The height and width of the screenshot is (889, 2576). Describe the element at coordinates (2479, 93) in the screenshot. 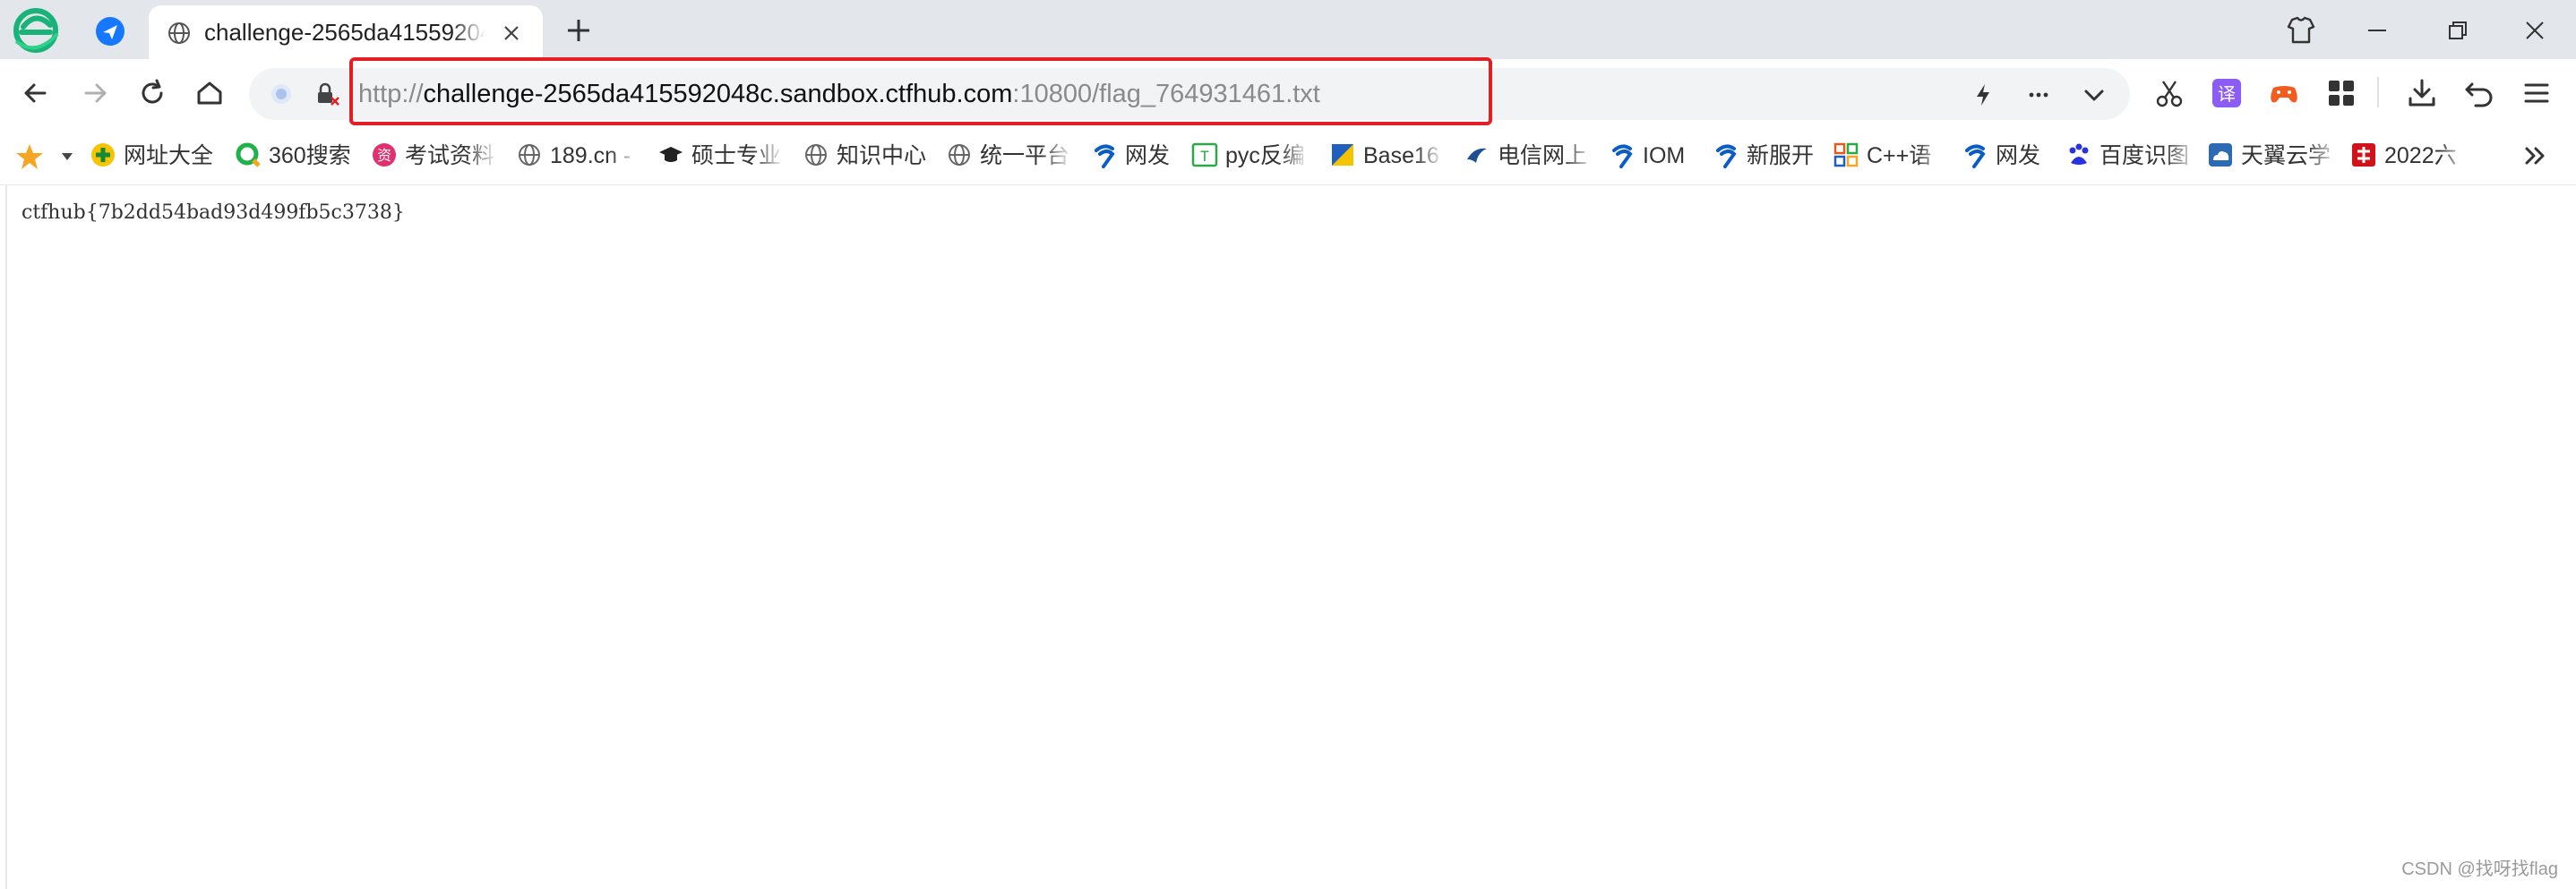

I see `undo-icon` at that location.